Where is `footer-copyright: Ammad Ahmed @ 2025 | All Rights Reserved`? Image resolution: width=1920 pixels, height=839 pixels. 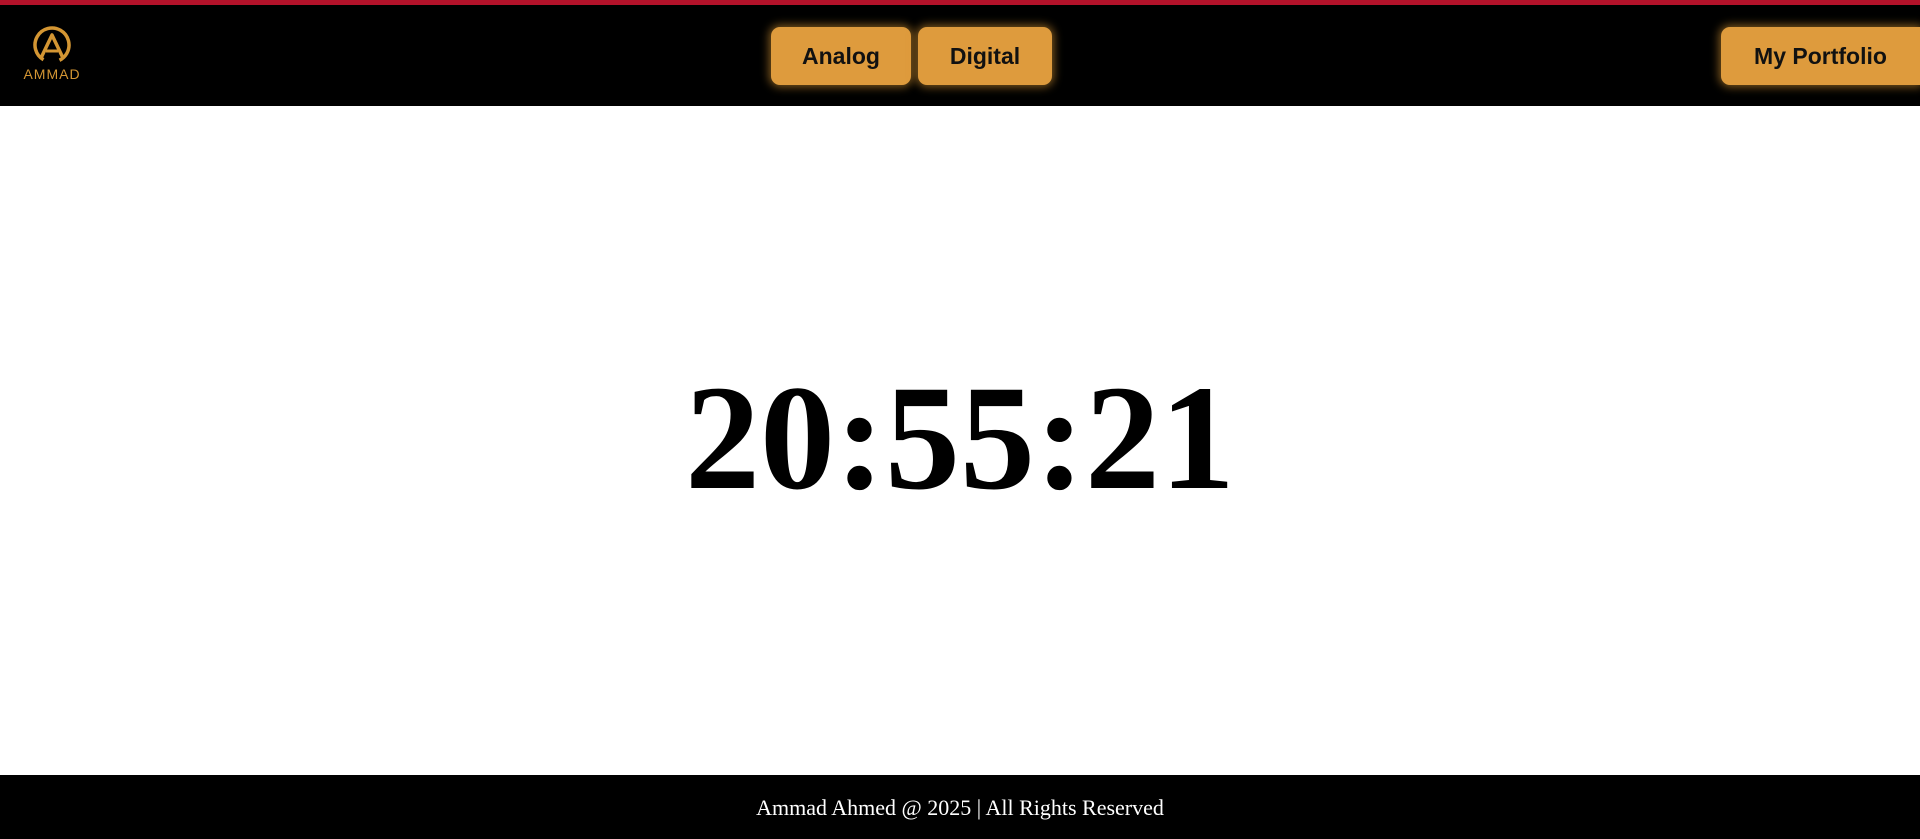 footer-copyright: Ammad Ahmed @ 2025 | All Rights Reserved is located at coordinates (960, 807).